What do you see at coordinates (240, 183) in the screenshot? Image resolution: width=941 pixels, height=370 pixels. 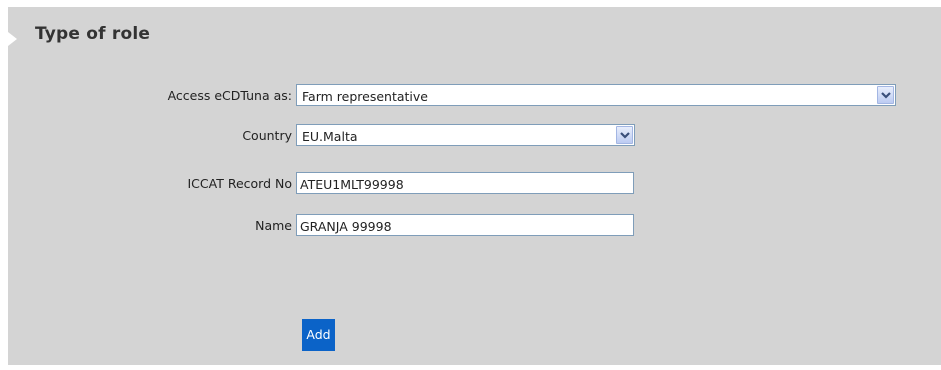 I see `iccat-record-label: ICCAT Record No` at bounding box center [240, 183].